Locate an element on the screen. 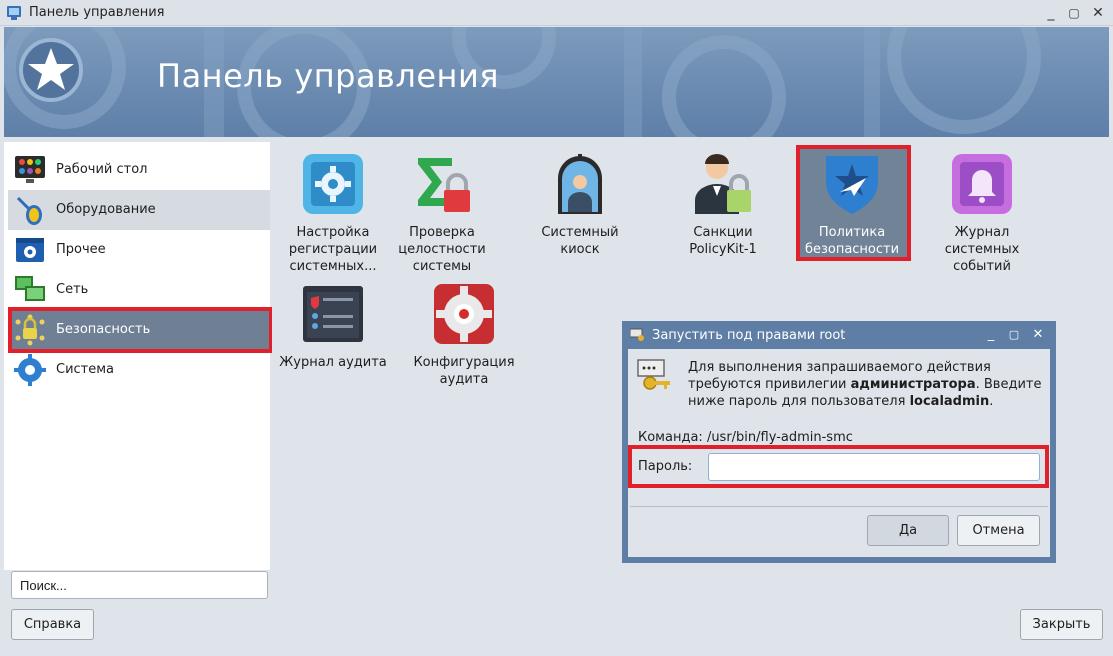  audit-config-gear-icon is located at coordinates (464, 314).